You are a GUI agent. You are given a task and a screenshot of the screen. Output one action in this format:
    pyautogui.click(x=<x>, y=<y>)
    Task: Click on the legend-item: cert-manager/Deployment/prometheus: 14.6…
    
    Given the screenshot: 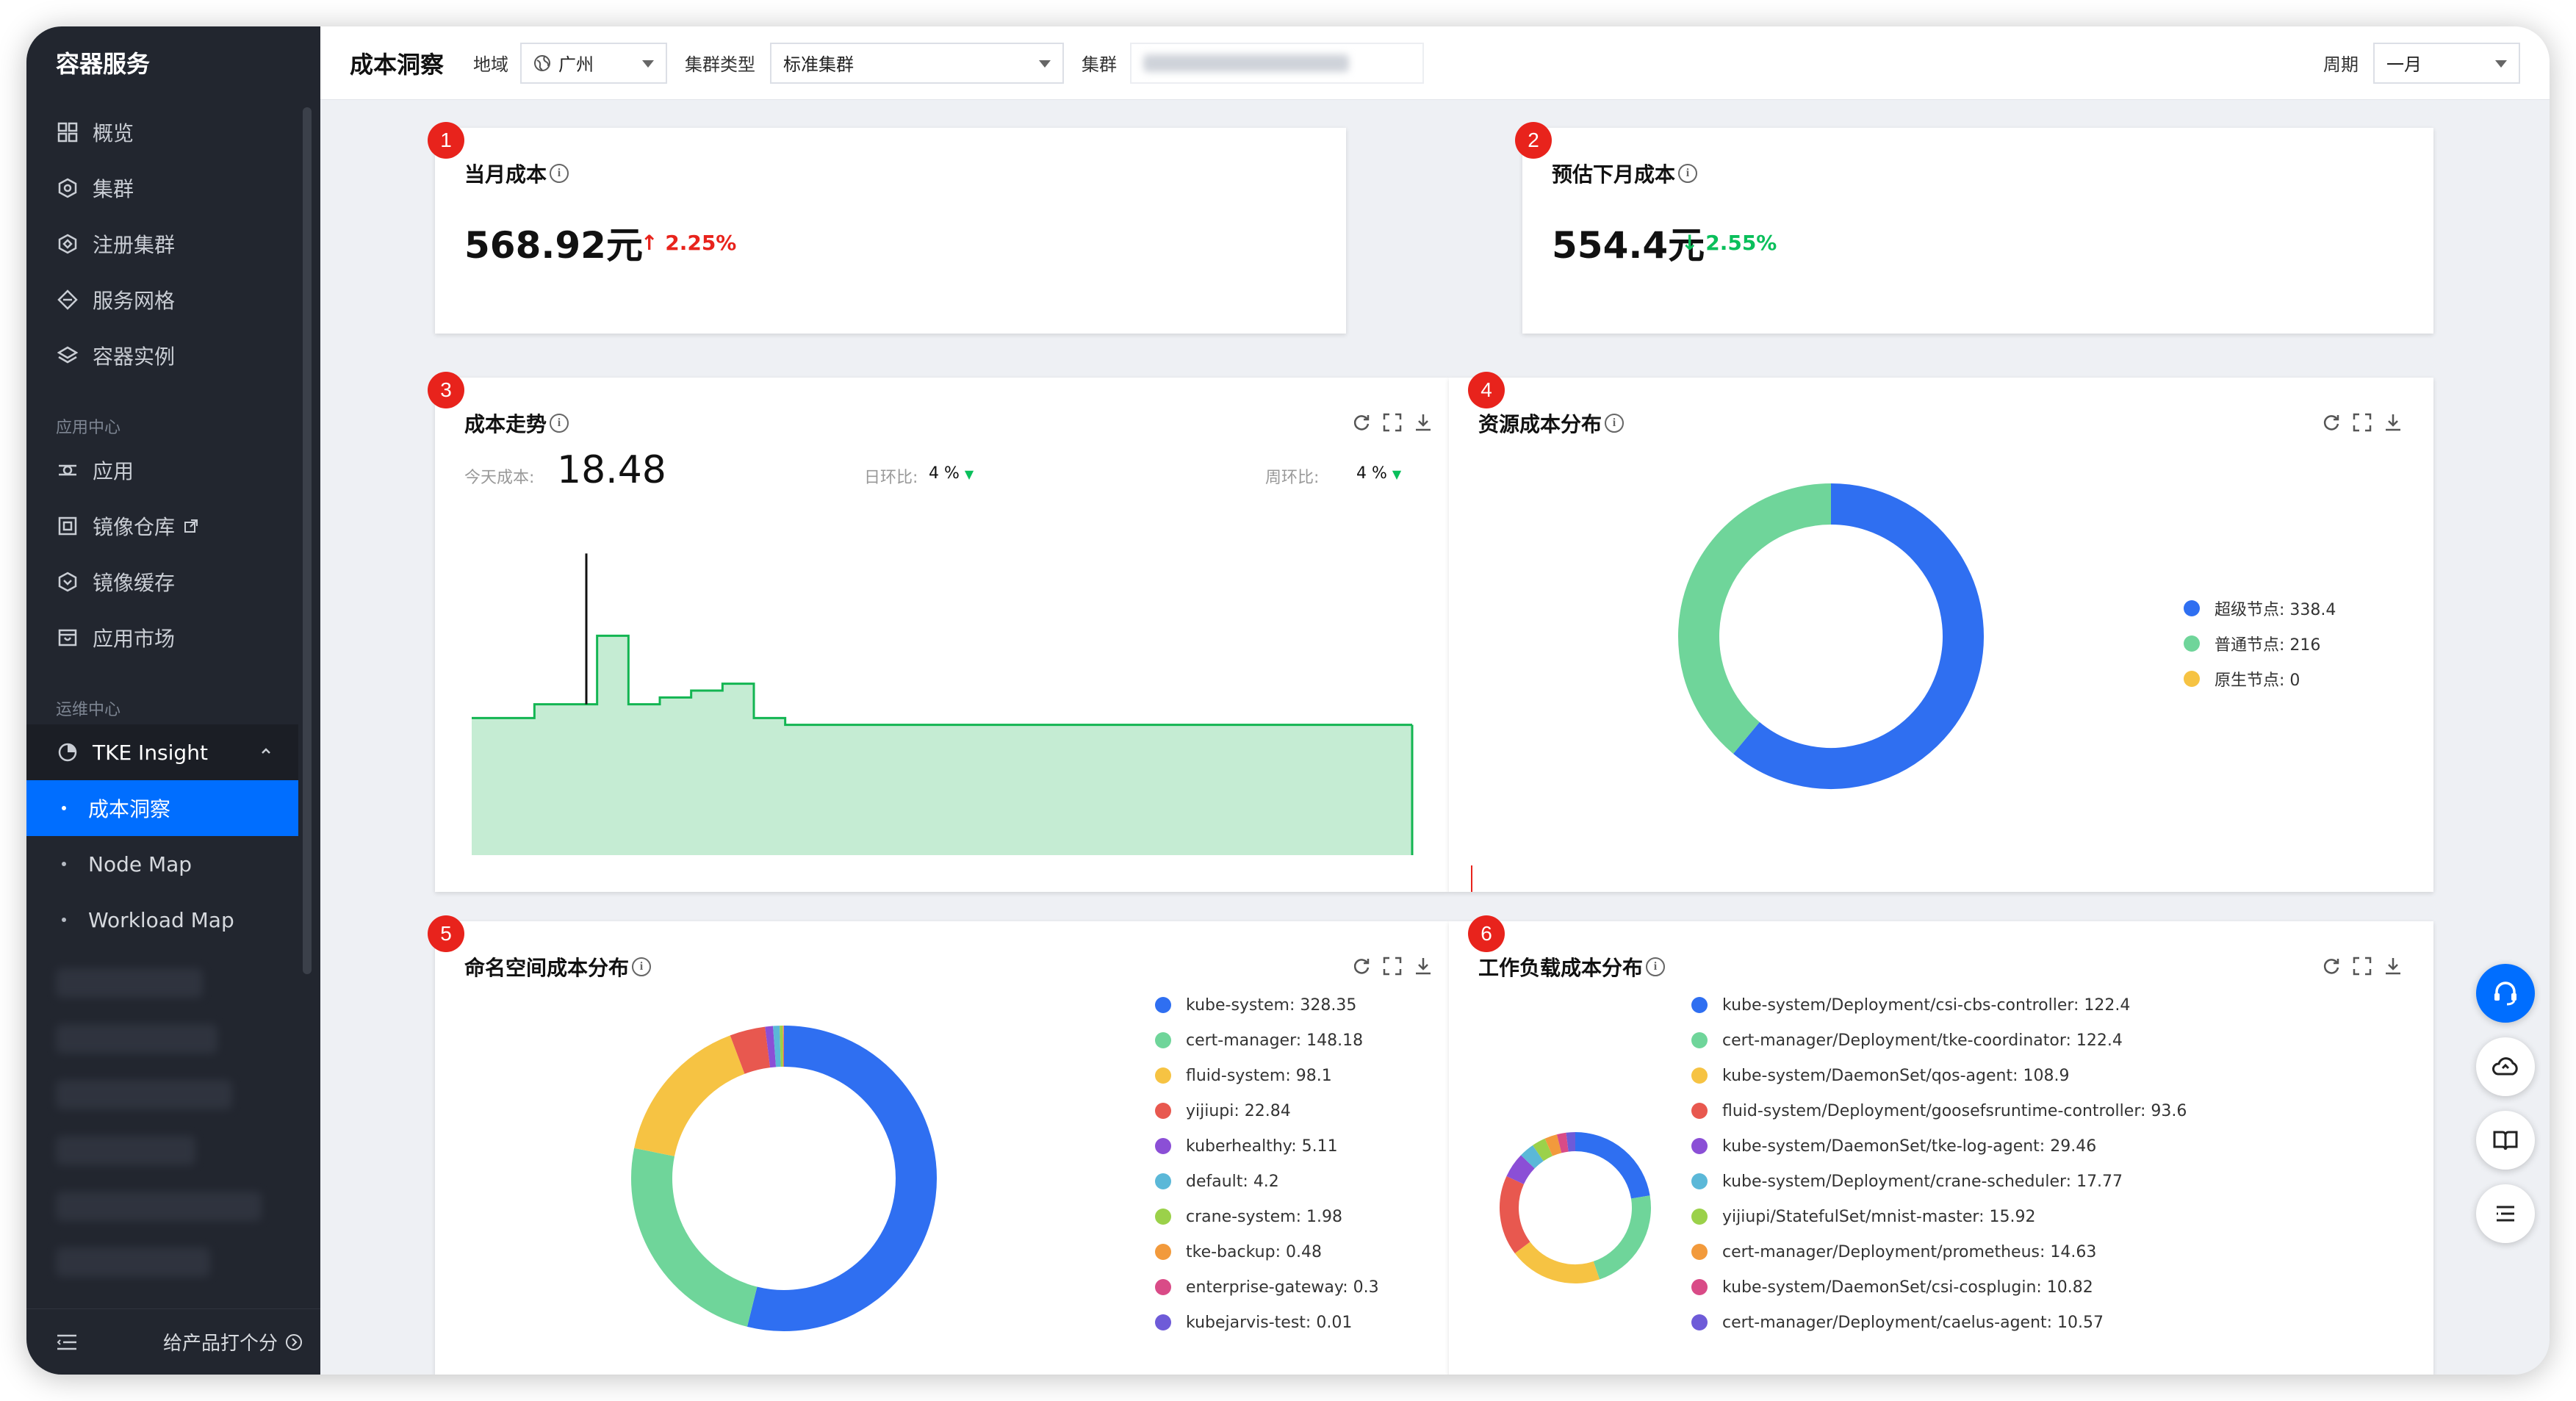 What is the action you would take?
    pyautogui.click(x=1939, y=1251)
    